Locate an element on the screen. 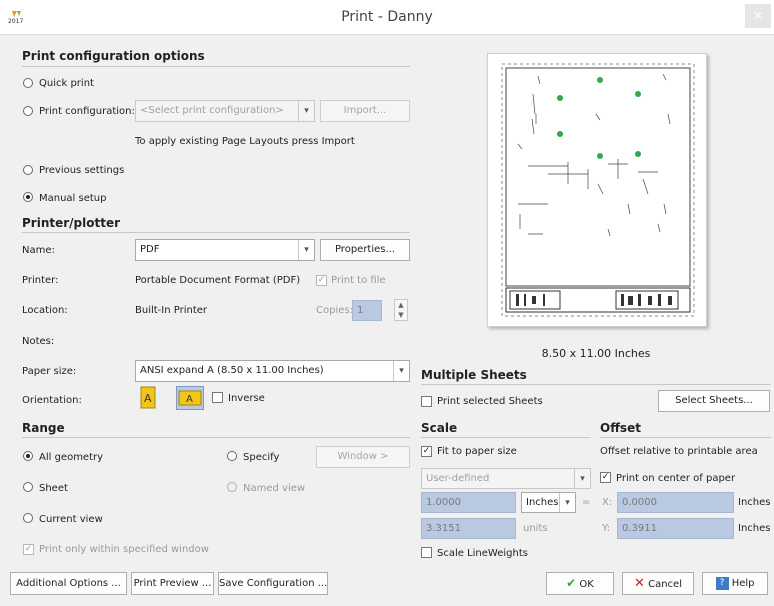  fit-to-paper-checkbox: ✓ is located at coordinates (426, 451).